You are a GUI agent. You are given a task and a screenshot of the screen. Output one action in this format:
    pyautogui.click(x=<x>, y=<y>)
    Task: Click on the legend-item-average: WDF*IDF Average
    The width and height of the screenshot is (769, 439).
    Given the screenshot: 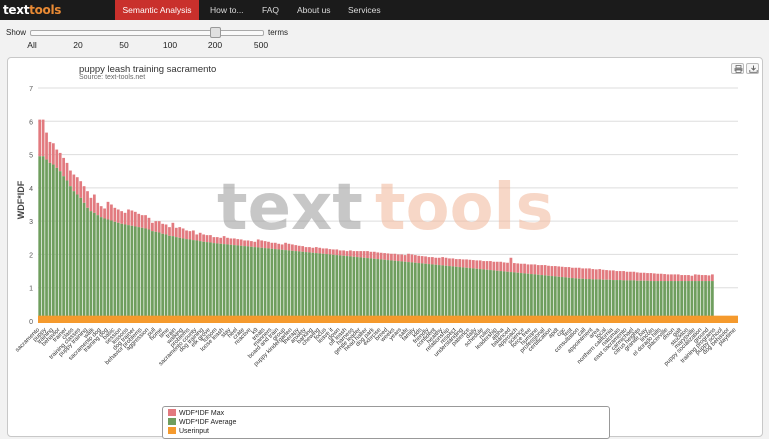 What is the action you would take?
    pyautogui.click(x=202, y=422)
    